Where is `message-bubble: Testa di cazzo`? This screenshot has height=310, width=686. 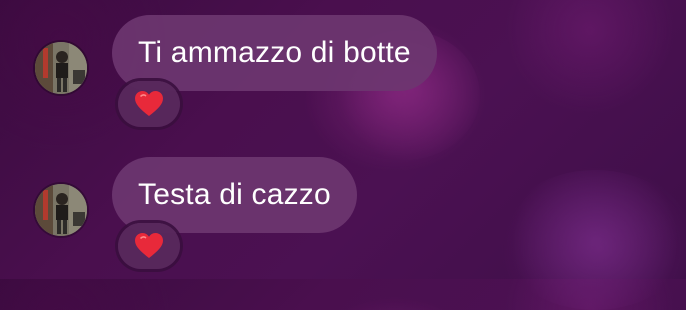
message-bubble: Testa di cazzo is located at coordinates (234, 195).